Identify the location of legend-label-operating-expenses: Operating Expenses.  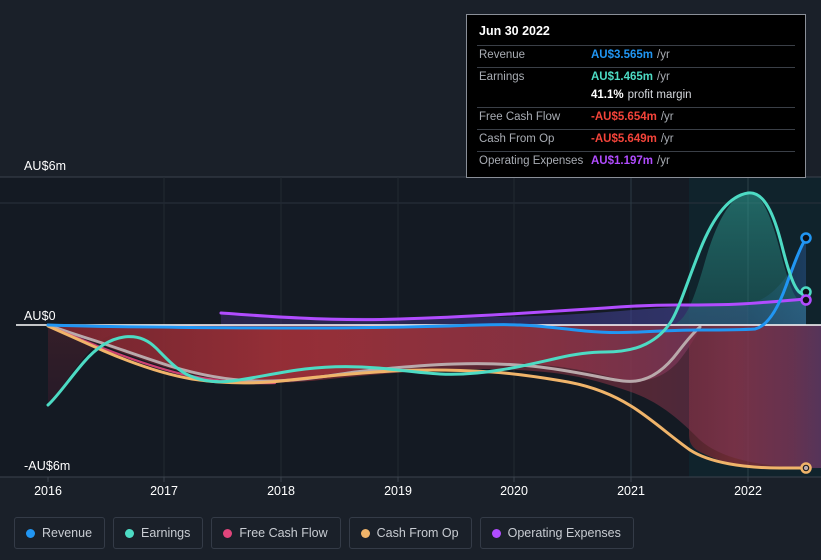
(564, 532).